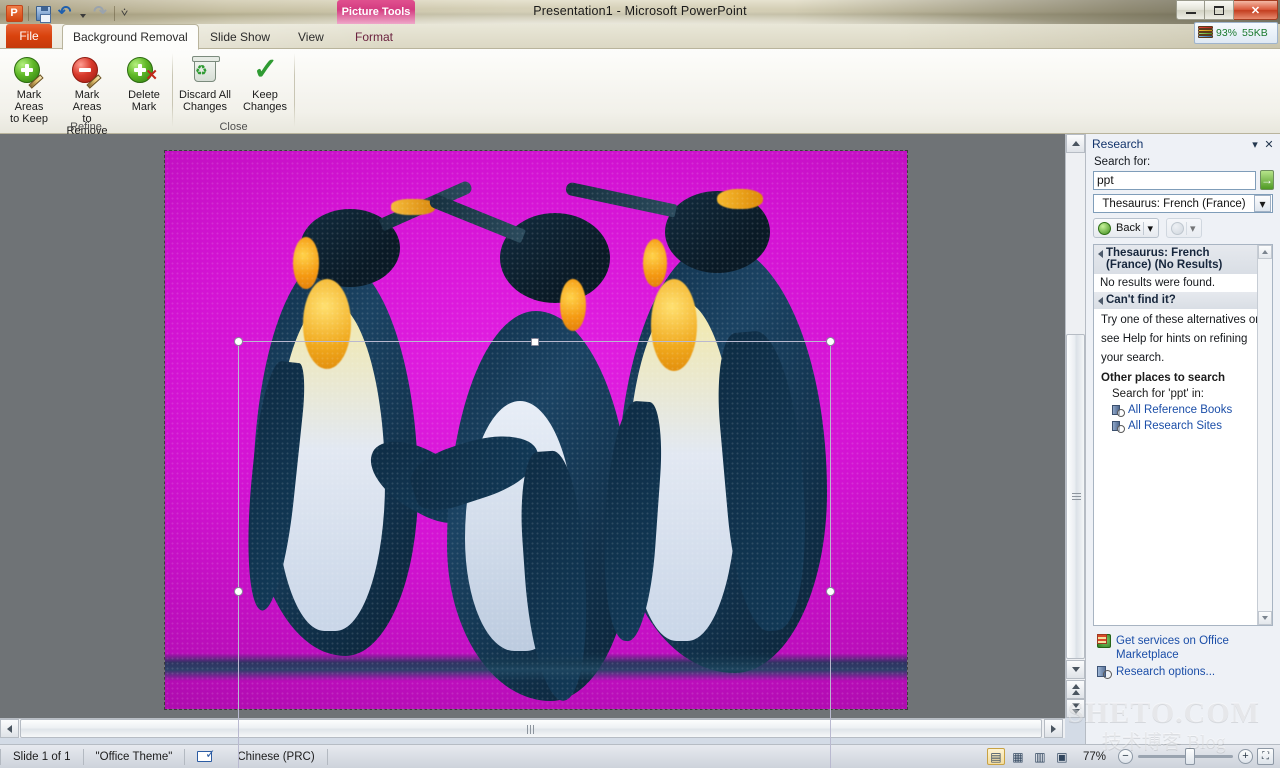  Describe the element at coordinates (1255, 33) in the screenshot. I see `archive-size: 55KB` at that location.